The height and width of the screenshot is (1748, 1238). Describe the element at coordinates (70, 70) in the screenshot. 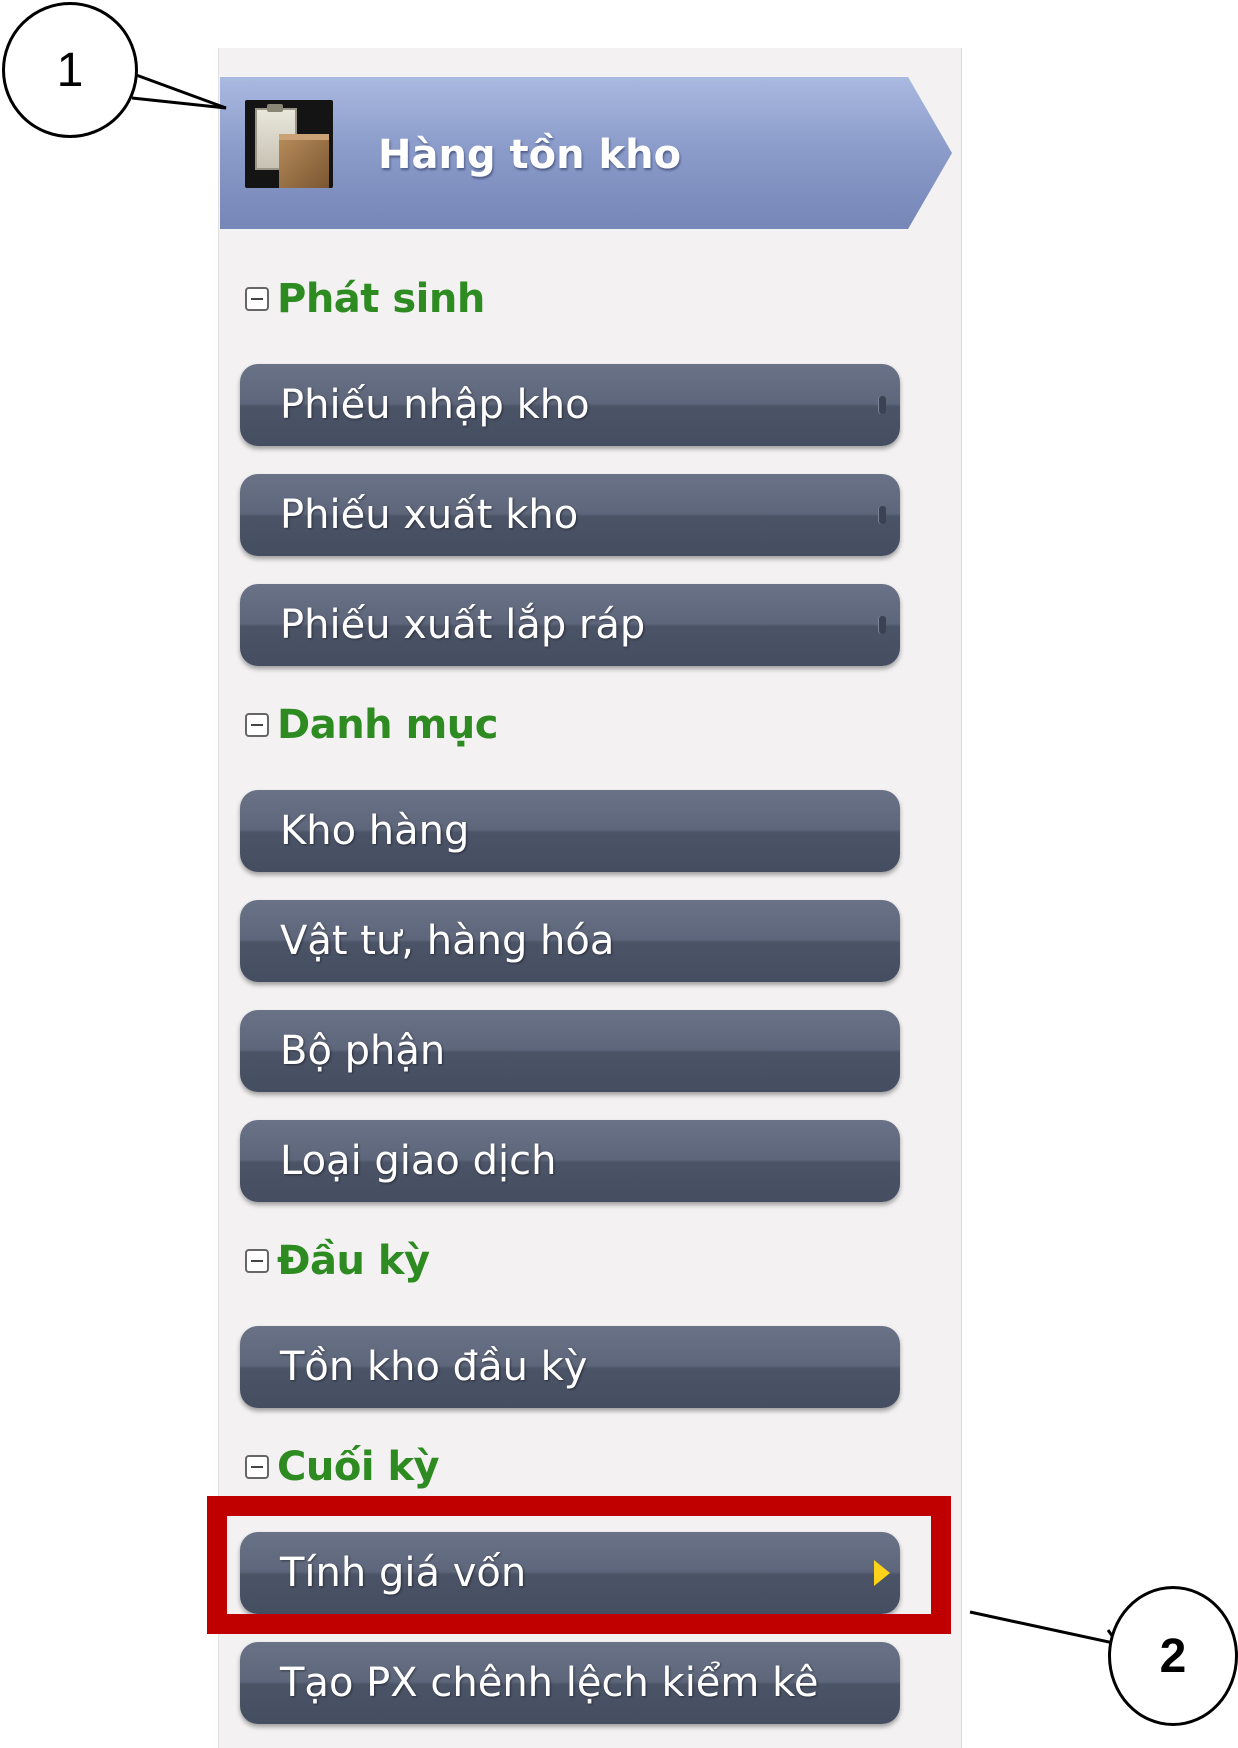

I see `callout-1: 1` at that location.